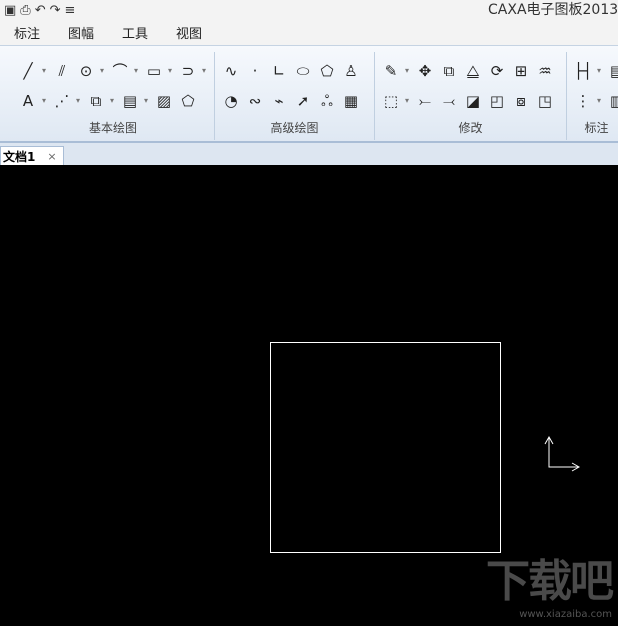  I want to click on close-tab-icon: ×, so click(51, 156).